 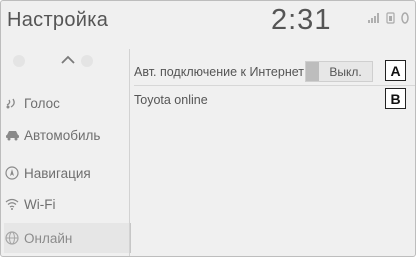 What do you see at coordinates (12, 204) in the screenshot?
I see `wifi-icon` at bounding box center [12, 204].